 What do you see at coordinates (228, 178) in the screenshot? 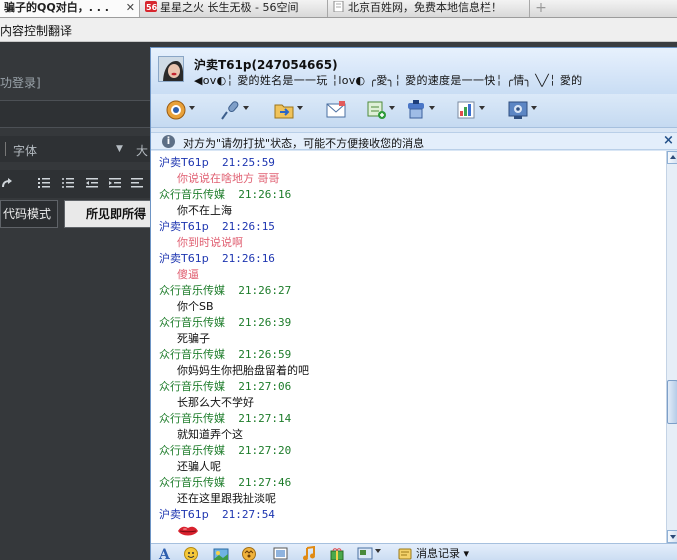
I see `message-text: 你说说在啥地方 哥哥` at bounding box center [228, 178].